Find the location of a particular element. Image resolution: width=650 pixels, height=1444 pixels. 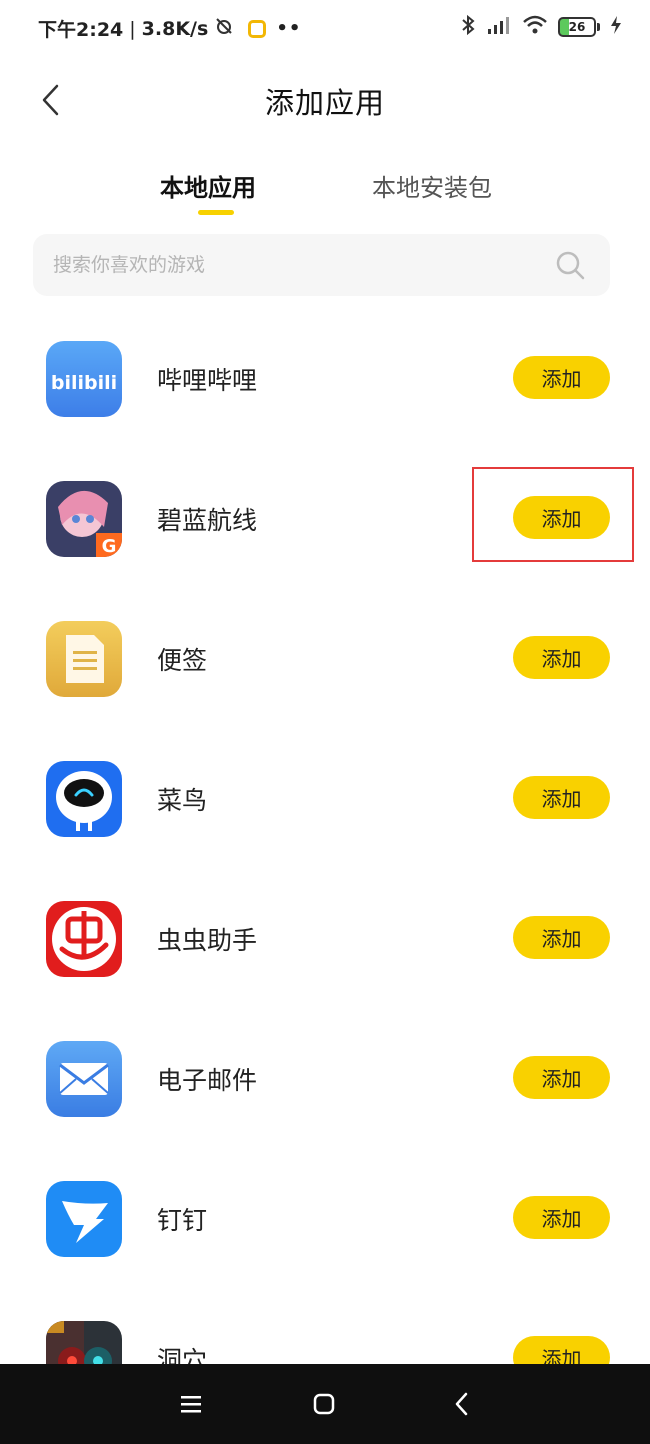

status-left: 下午2:24 | 3.8K/s •• is located at coordinates (169, 28).